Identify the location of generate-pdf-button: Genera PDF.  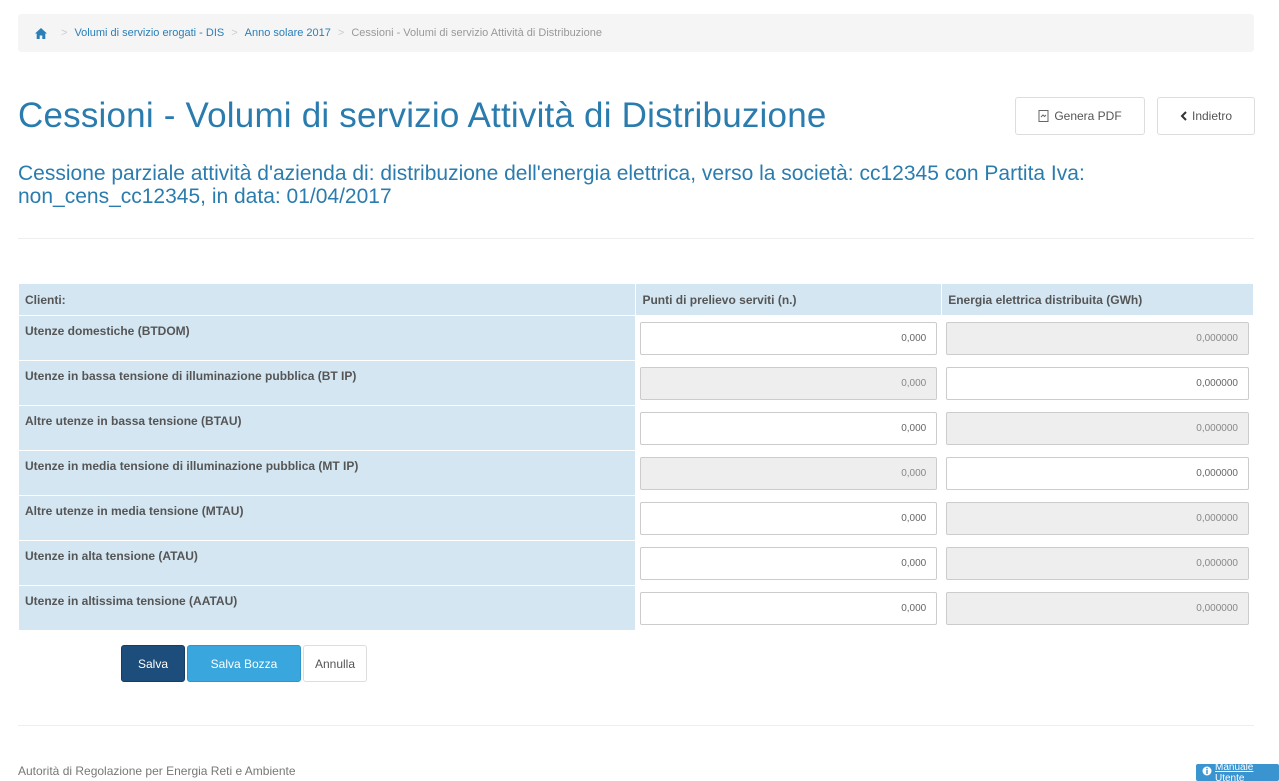
(1080, 116).